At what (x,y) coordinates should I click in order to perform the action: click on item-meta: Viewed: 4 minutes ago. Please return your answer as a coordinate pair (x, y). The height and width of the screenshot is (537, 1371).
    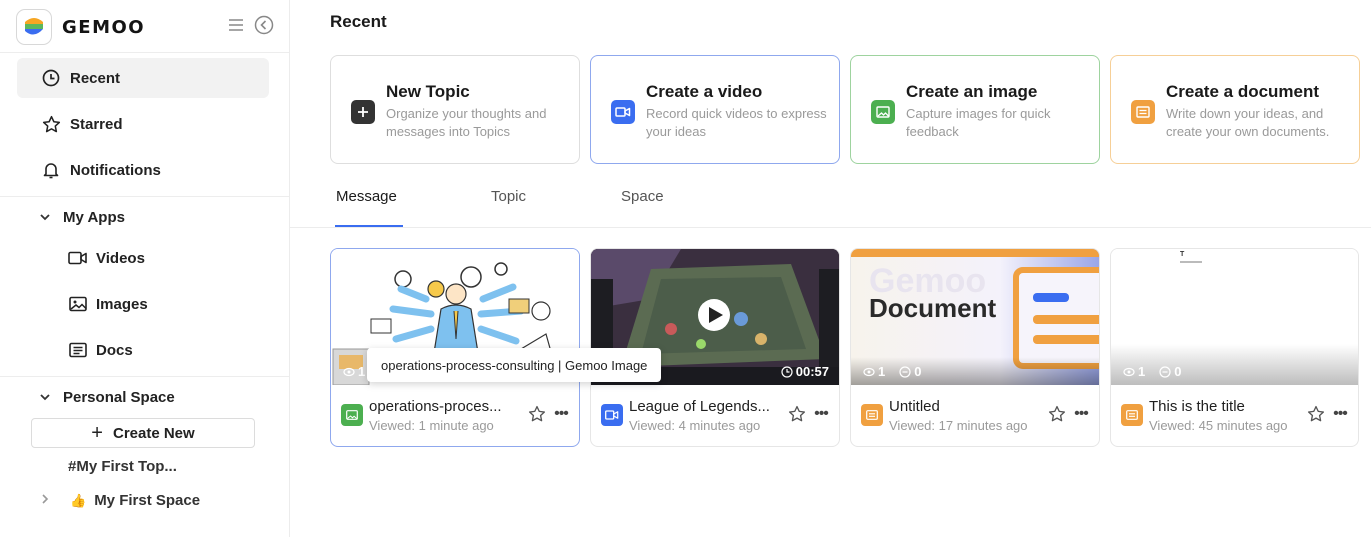
    Looking at the image, I should click on (695, 425).